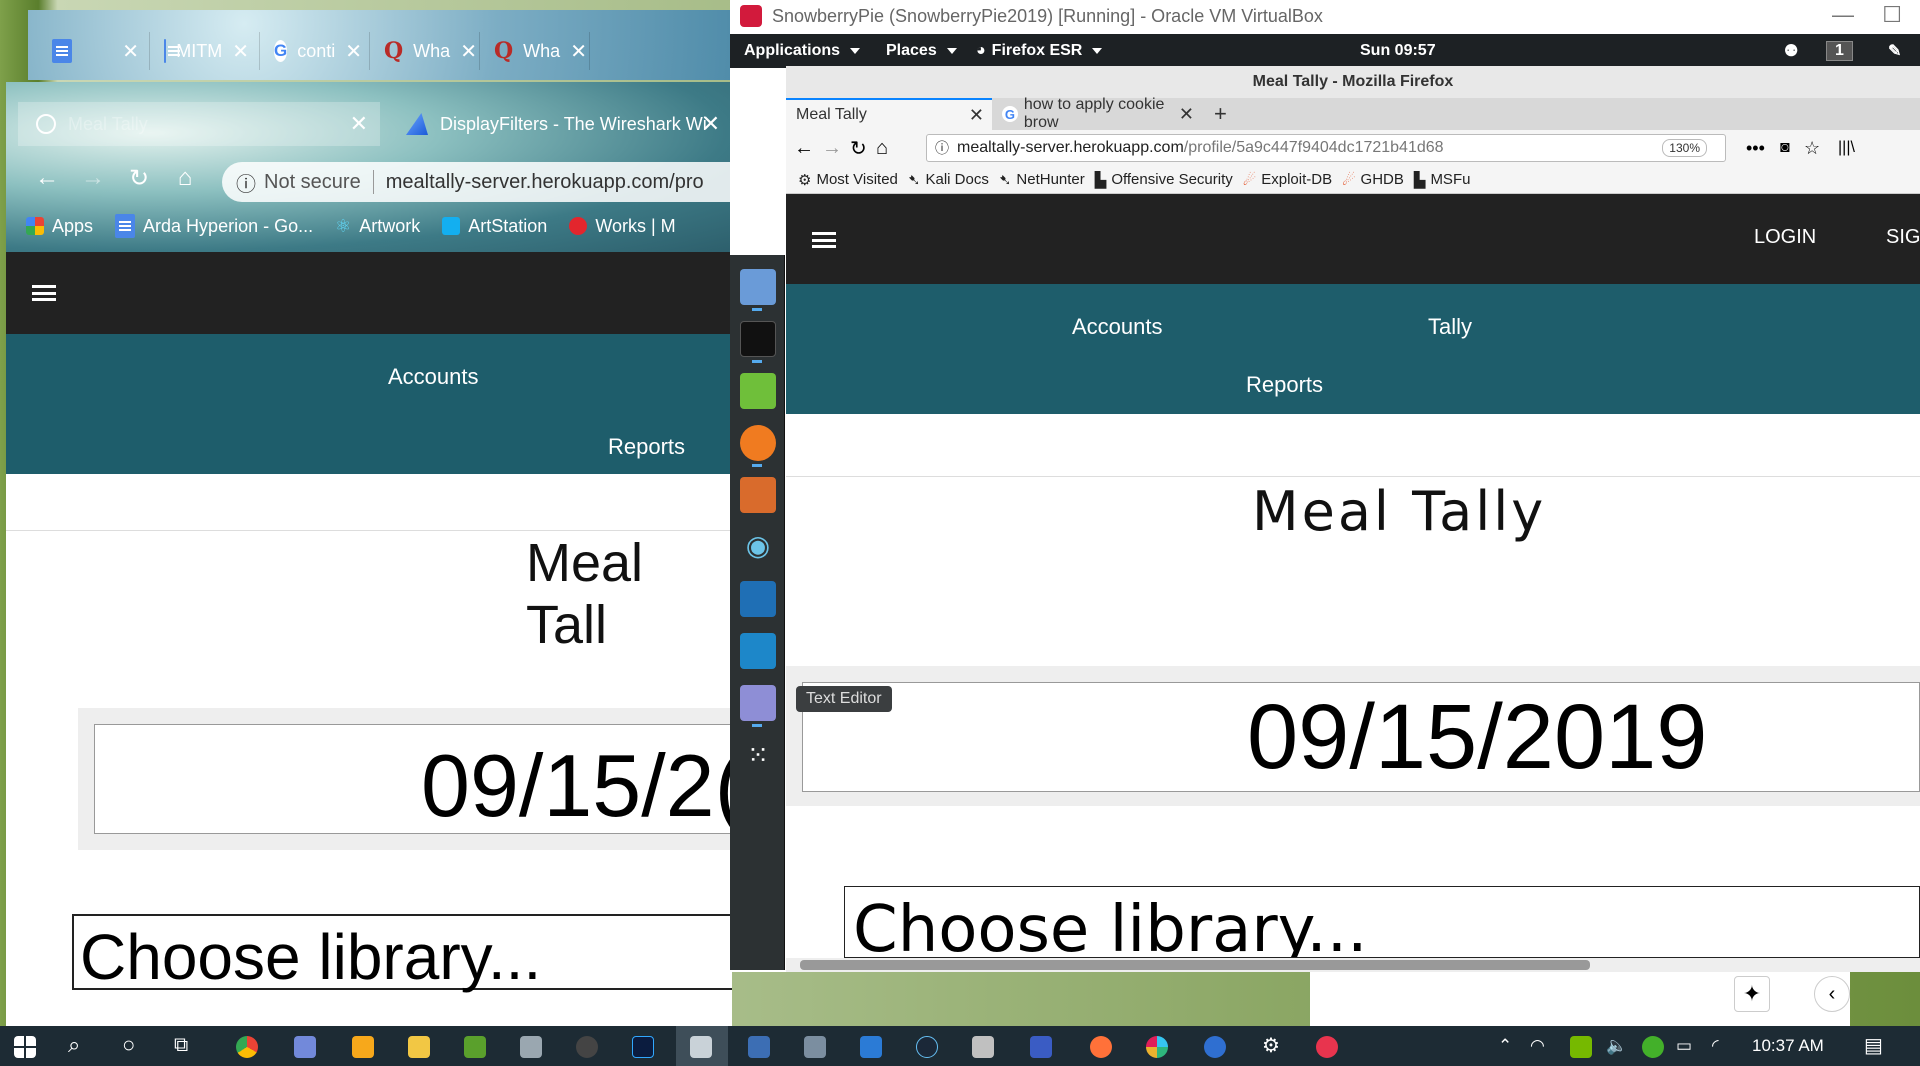  I want to click on volume-icon: 🔈, so click(1616, 1046).